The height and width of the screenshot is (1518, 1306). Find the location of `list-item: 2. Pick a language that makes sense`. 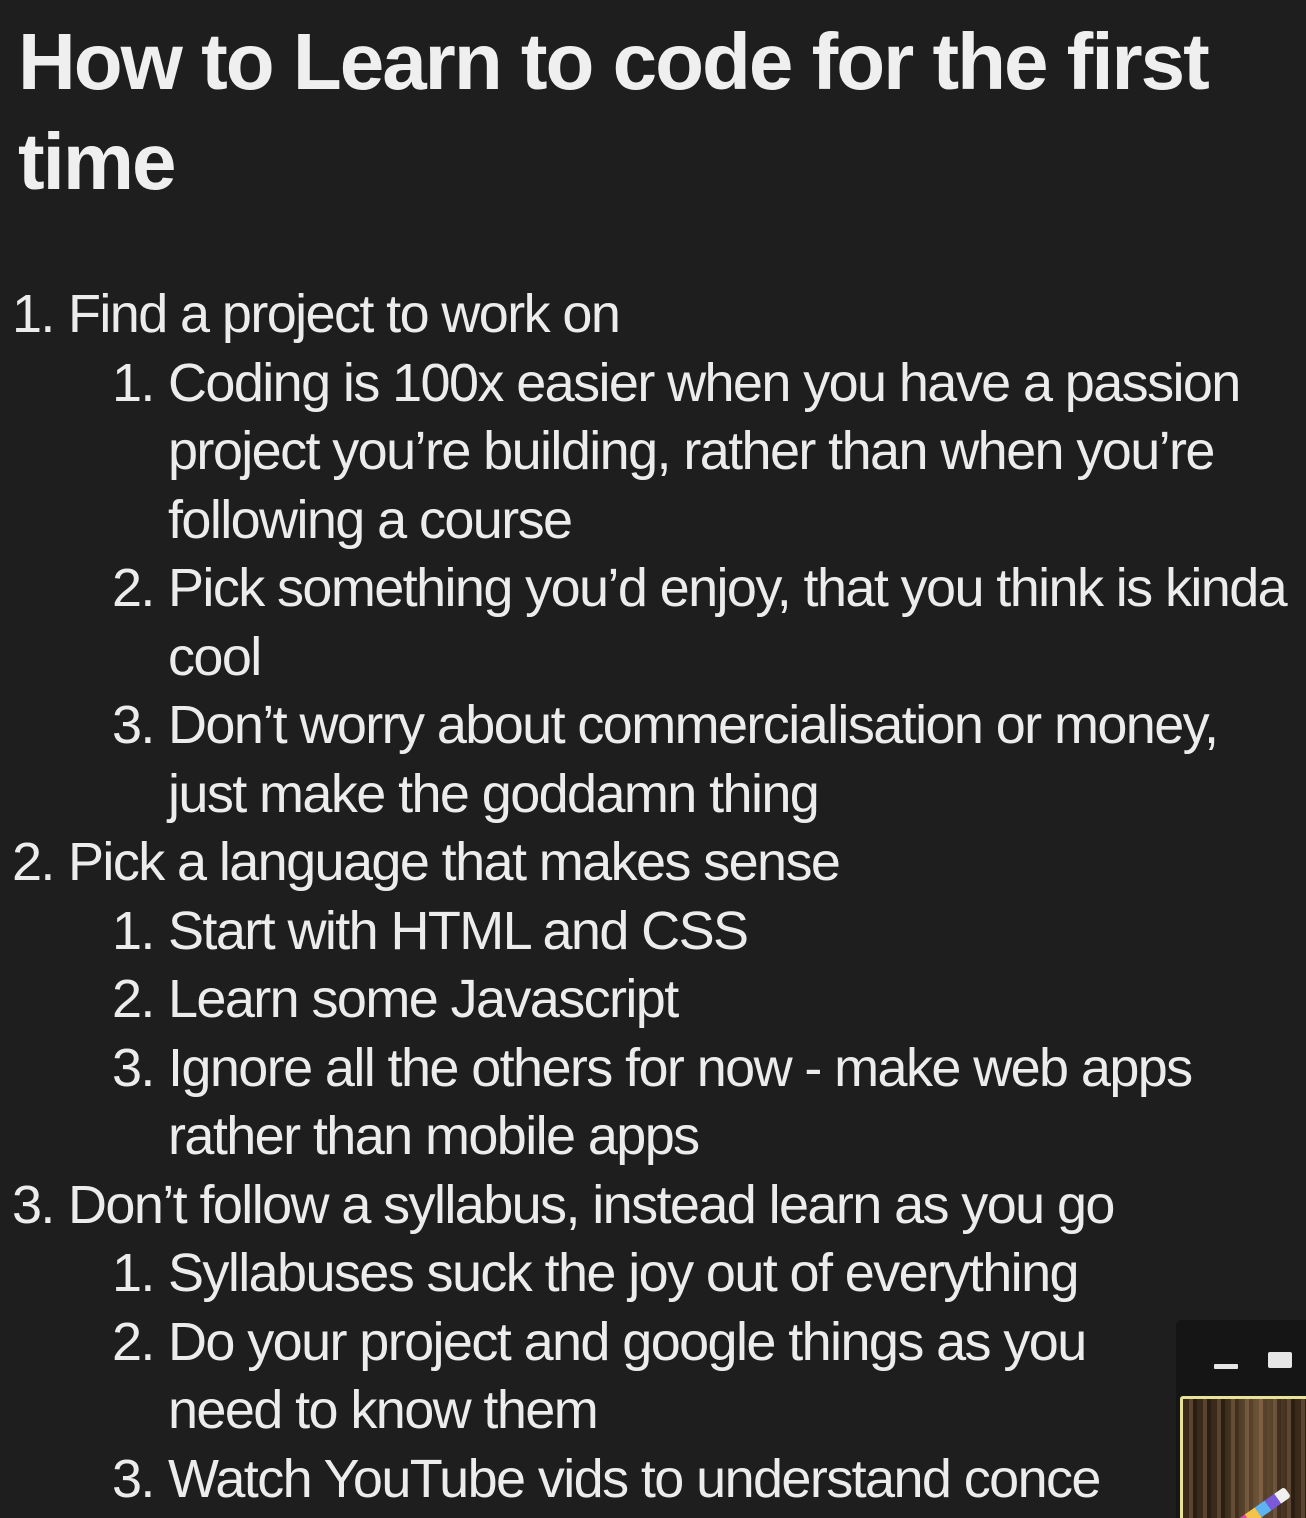

list-item: 2. Pick a language that makes sense is located at coordinates (657, 862).